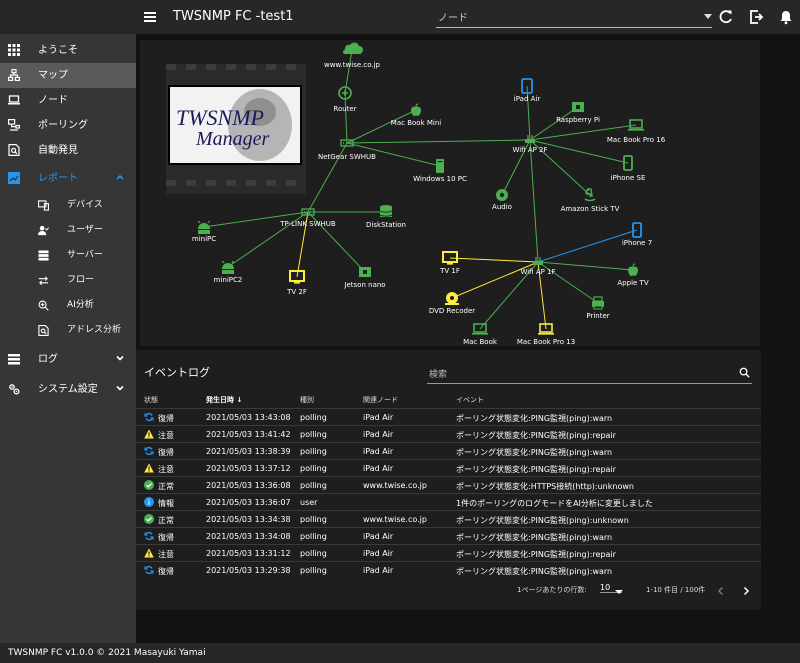  Describe the element at coordinates (637, 234) in the screenshot. I see `map-node: iPhone 7` at that location.